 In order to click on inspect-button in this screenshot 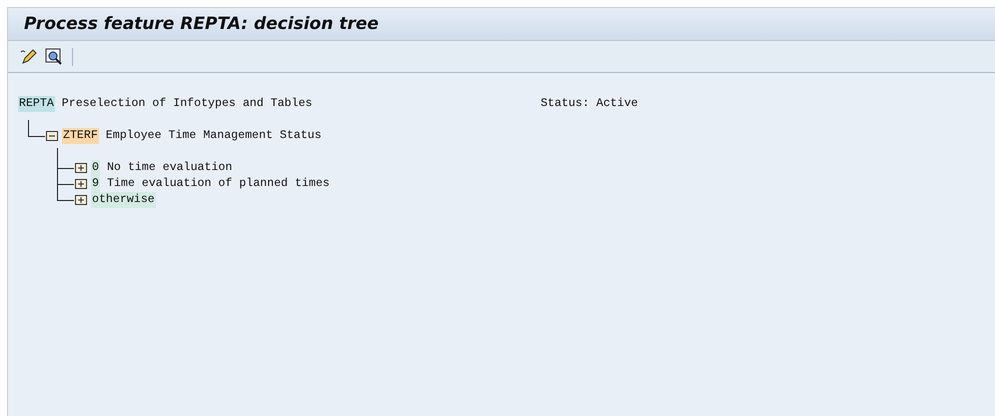, I will do `click(54, 56)`.